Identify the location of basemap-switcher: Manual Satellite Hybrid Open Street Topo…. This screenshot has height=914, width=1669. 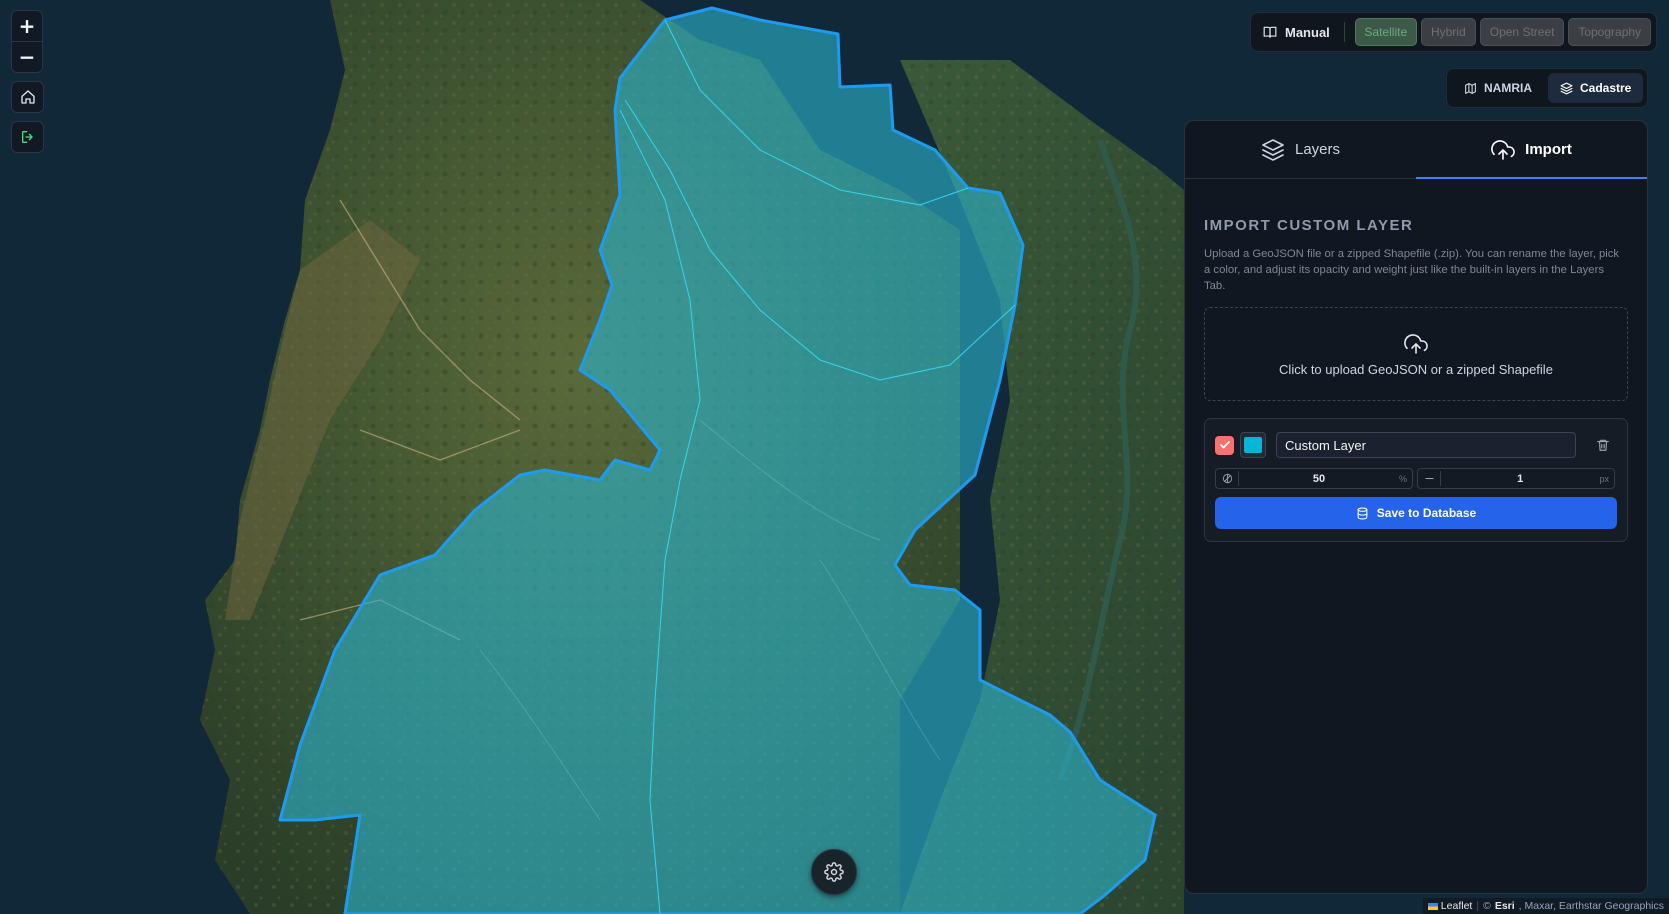
(1453, 32).